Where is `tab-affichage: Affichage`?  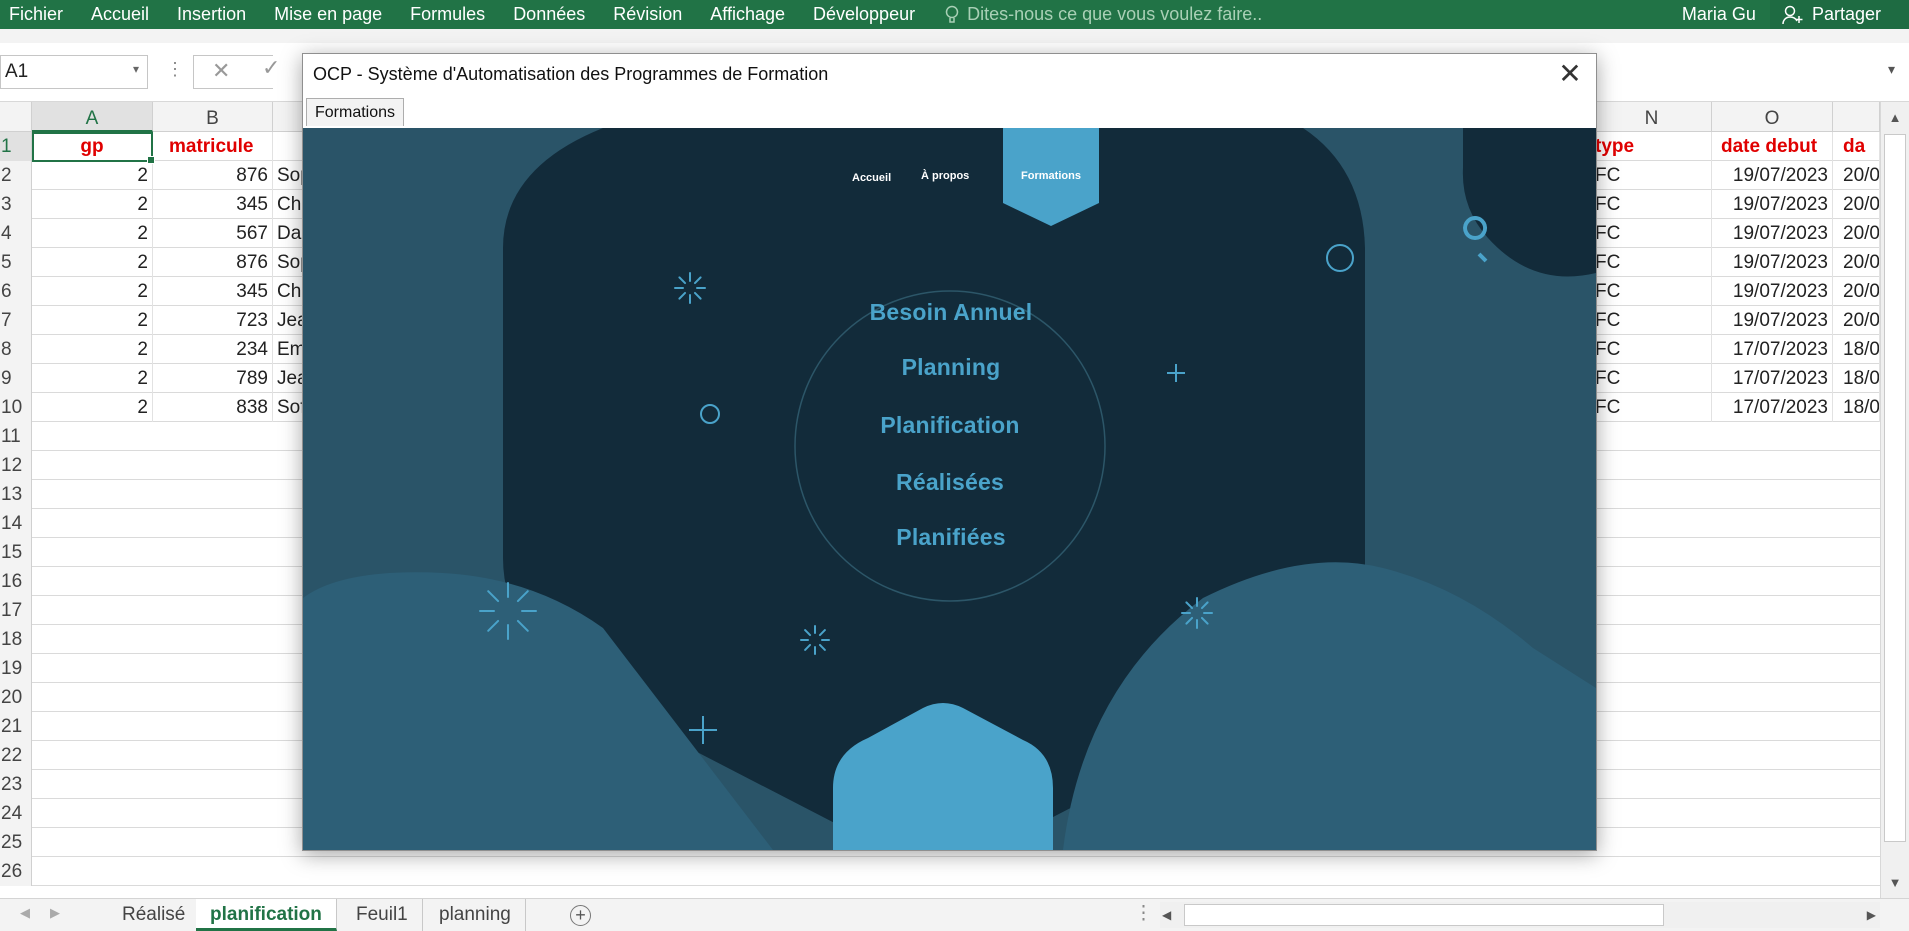
tab-affichage: Affichage is located at coordinates (747, 14).